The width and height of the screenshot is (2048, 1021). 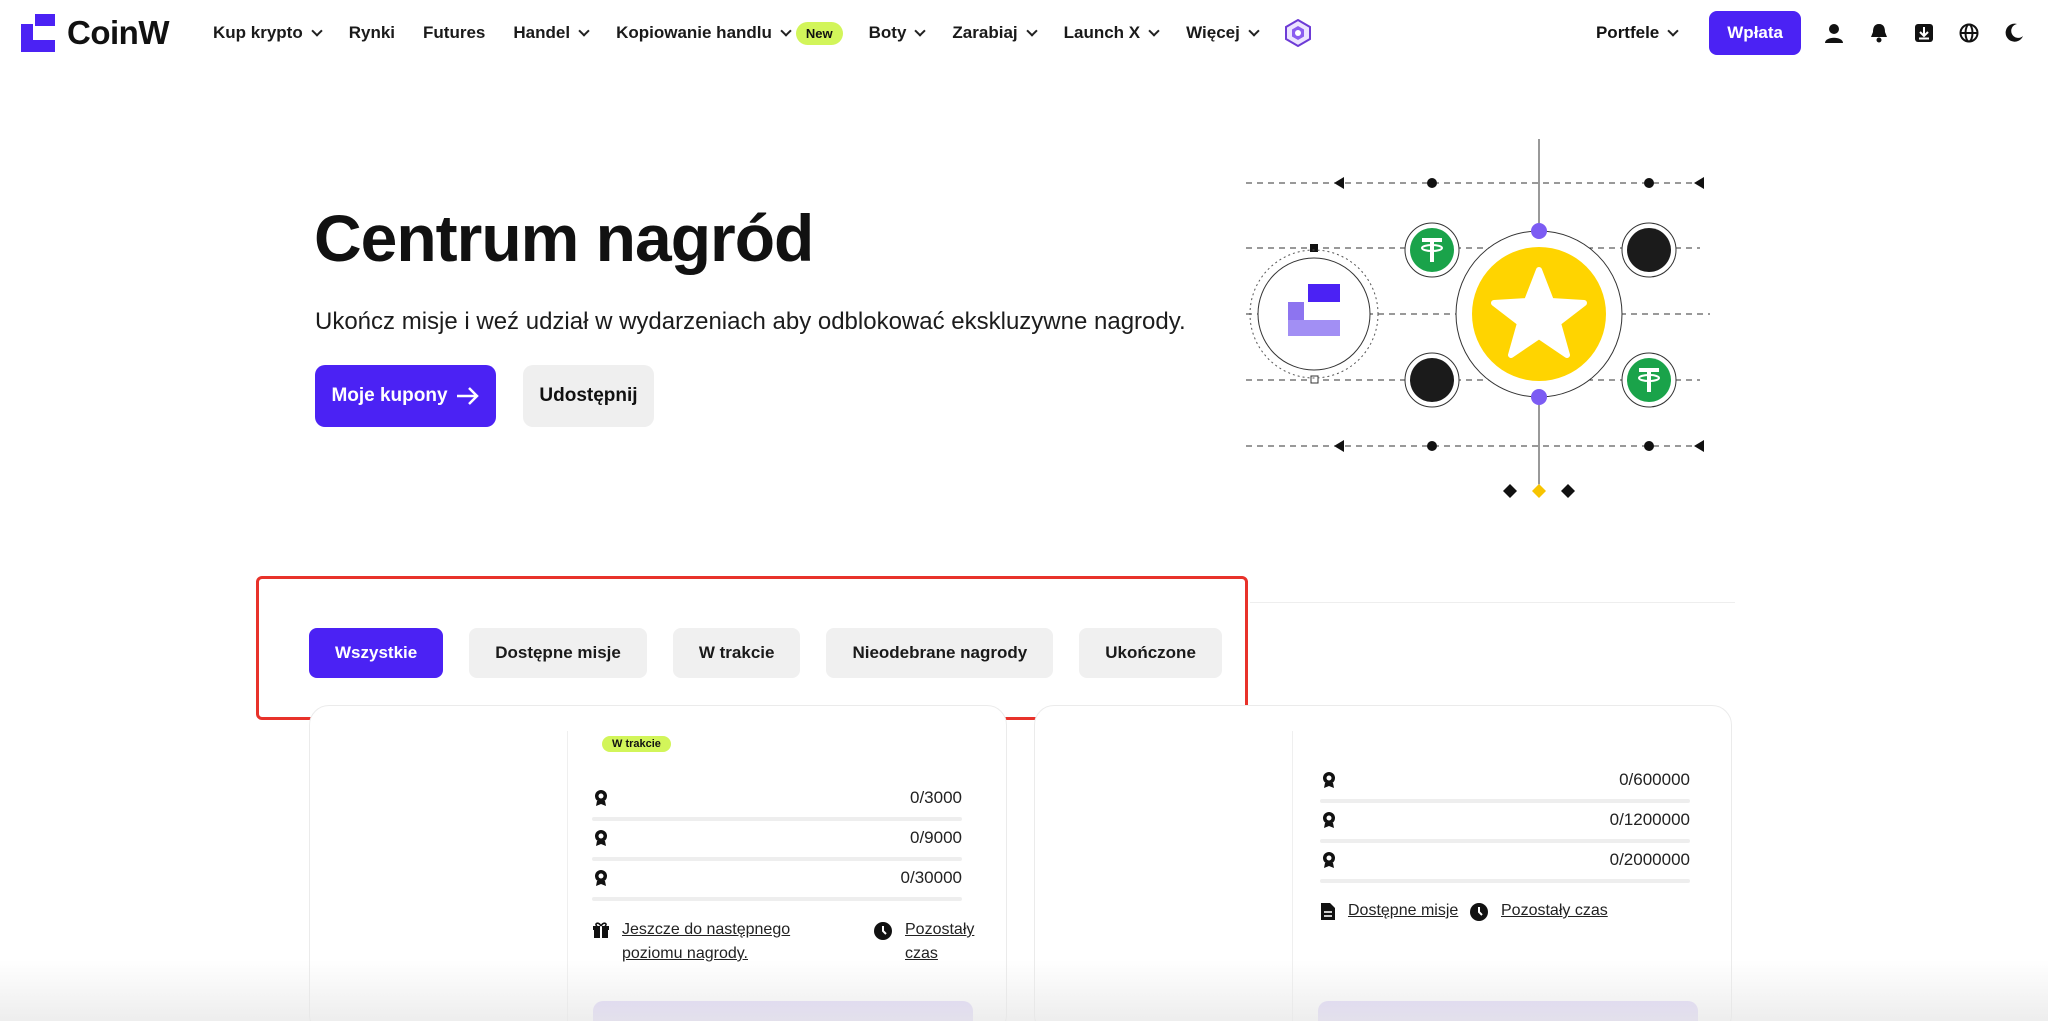 I want to click on available-missions-link: Dostępne misje, so click(x=1389, y=911).